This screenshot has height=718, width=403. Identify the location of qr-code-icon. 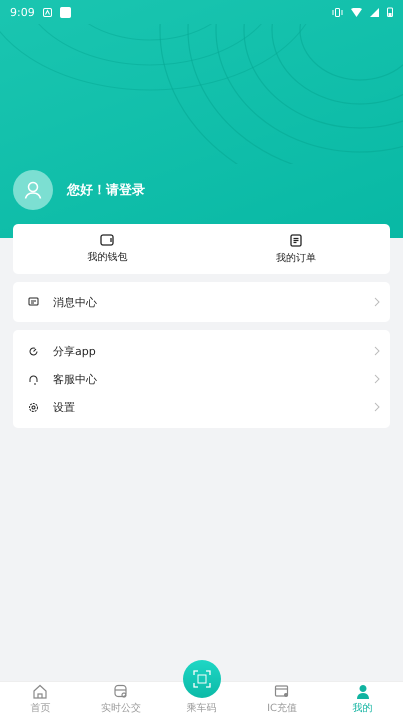
(201, 679).